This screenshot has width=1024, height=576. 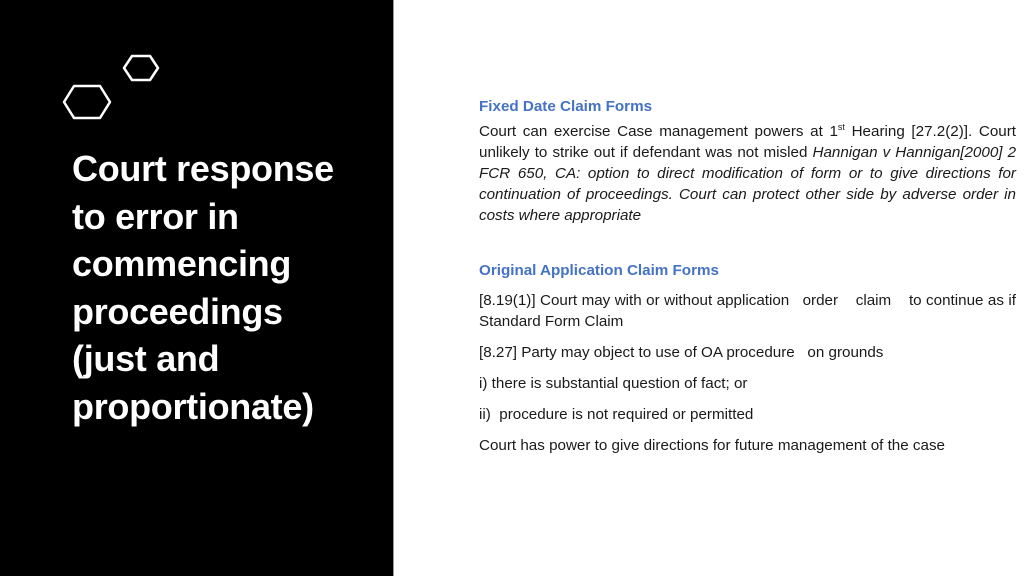 I want to click on section-heading-fixed-date: Fixed Date Claim Forms, so click(x=566, y=106).